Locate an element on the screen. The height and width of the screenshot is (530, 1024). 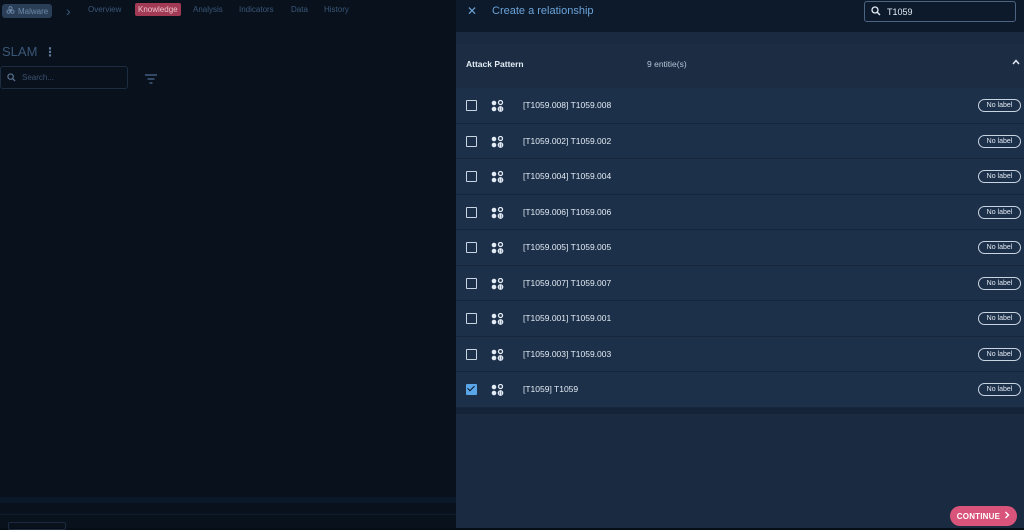
list-item: [T1059.003] T1059.003 No label is located at coordinates (740, 354).